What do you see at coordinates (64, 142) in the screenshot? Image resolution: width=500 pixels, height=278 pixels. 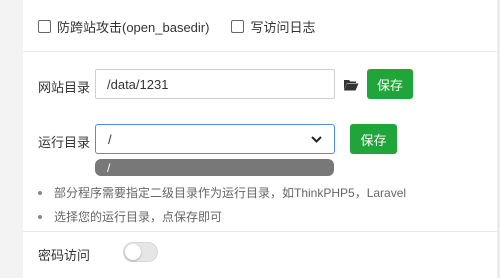 I see `run-dir-label: 运行目录` at bounding box center [64, 142].